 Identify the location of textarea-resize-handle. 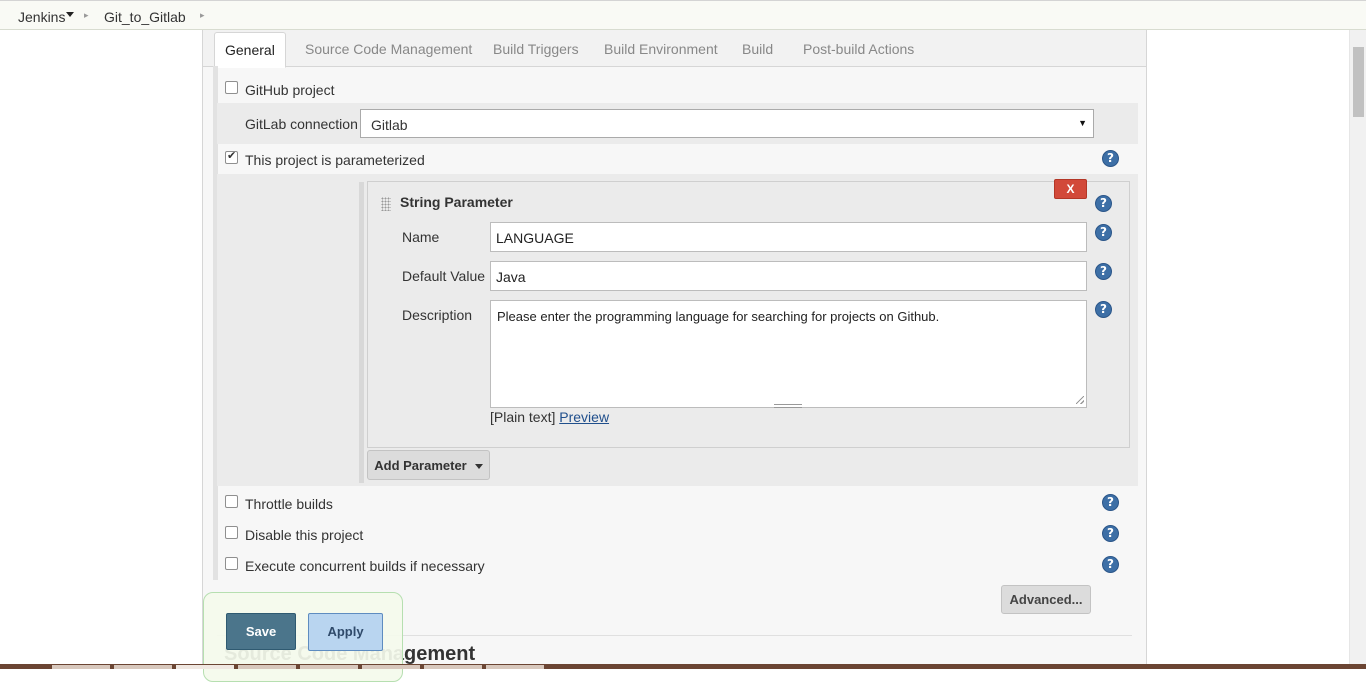
(788, 406).